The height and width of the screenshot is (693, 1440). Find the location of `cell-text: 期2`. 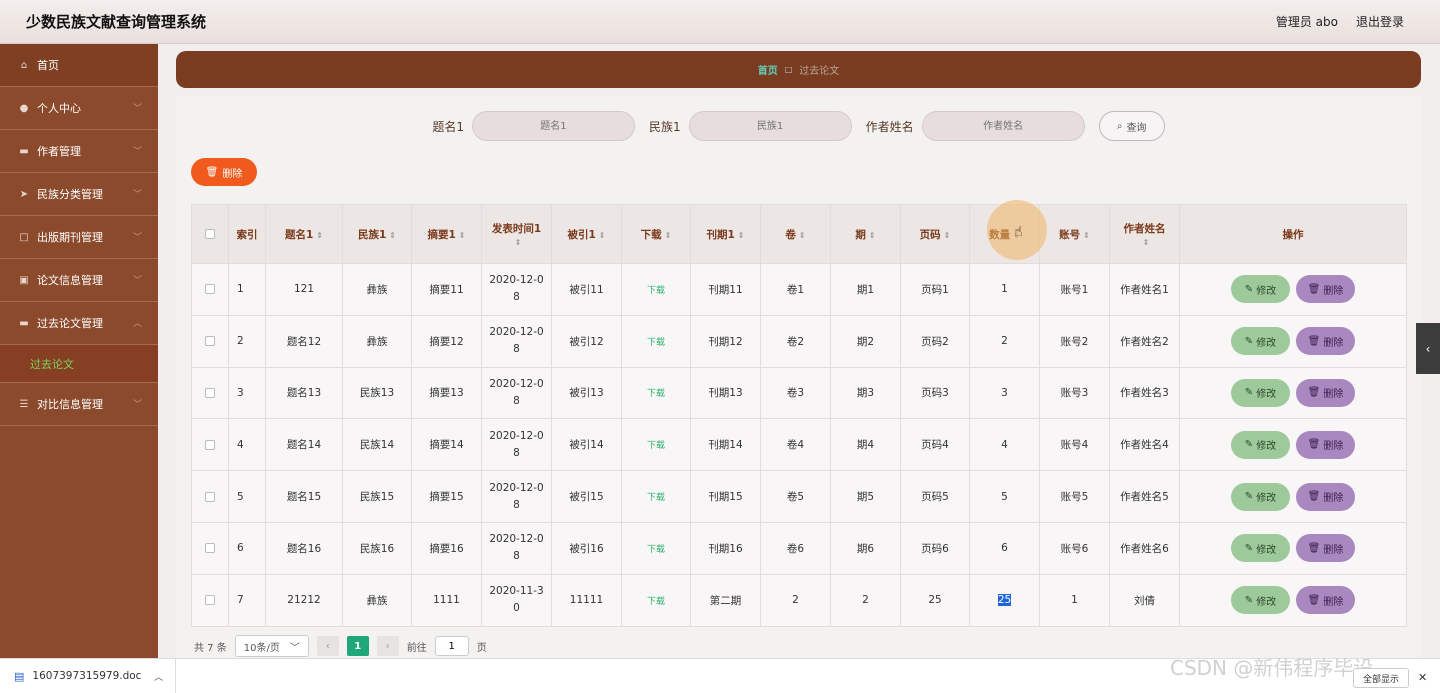

cell-text: 期2 is located at coordinates (865, 341).